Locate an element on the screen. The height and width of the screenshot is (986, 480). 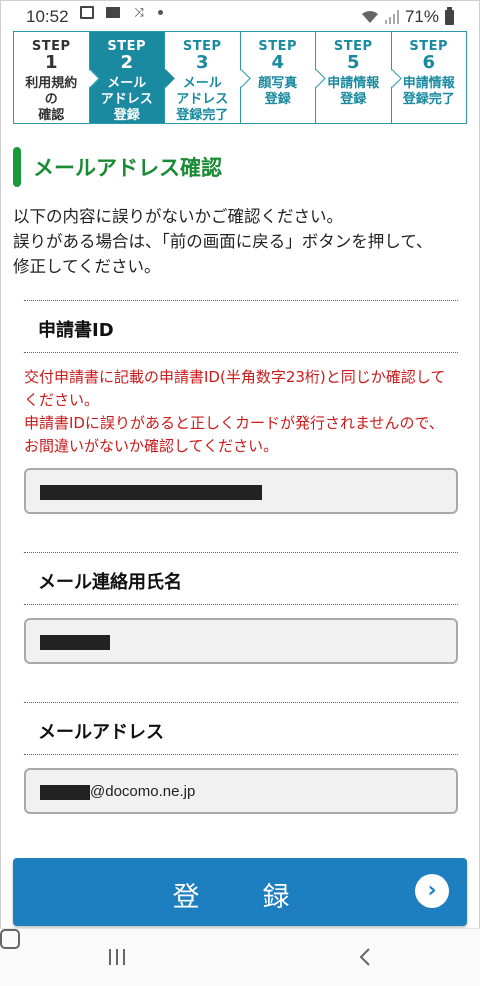
battery-percent: 71% is located at coordinates (421, 16).